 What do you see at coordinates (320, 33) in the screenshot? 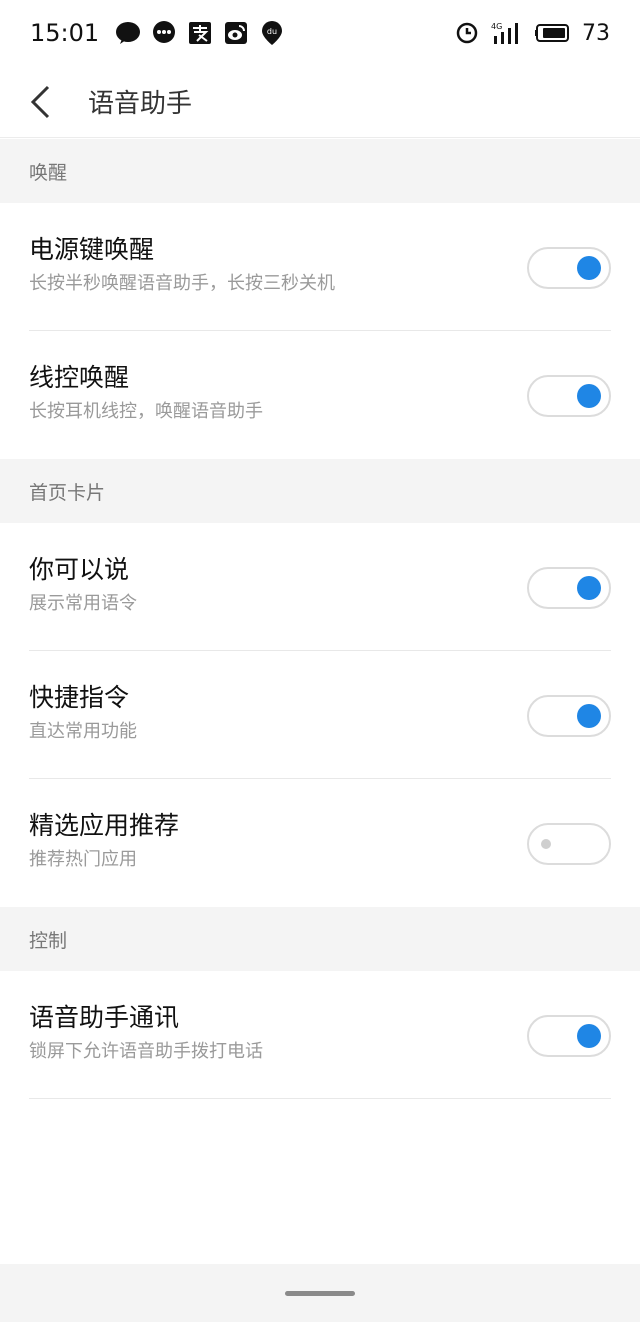
I see `status-bar: 15:01 du 4G 73` at bounding box center [320, 33].